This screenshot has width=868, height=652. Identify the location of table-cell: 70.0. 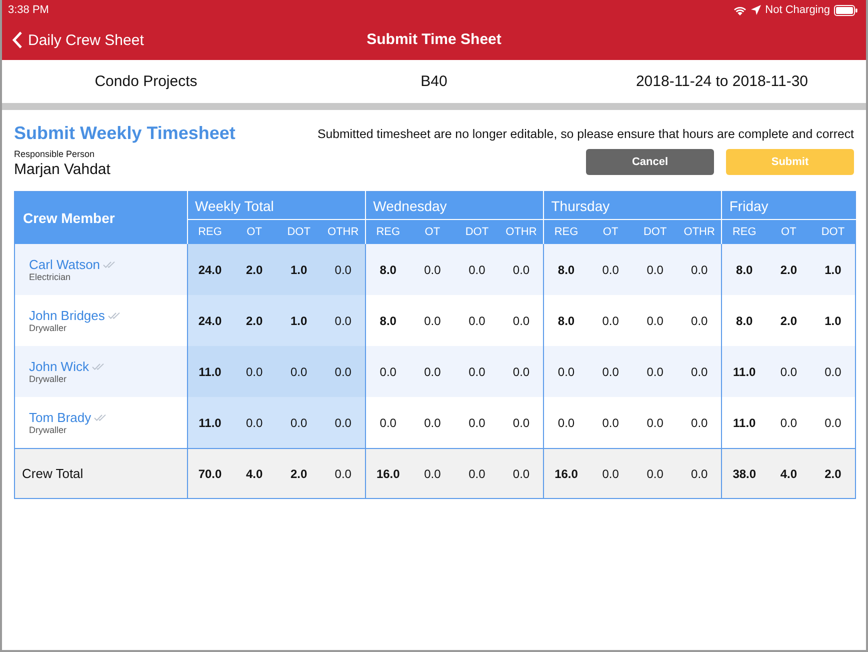
(210, 473).